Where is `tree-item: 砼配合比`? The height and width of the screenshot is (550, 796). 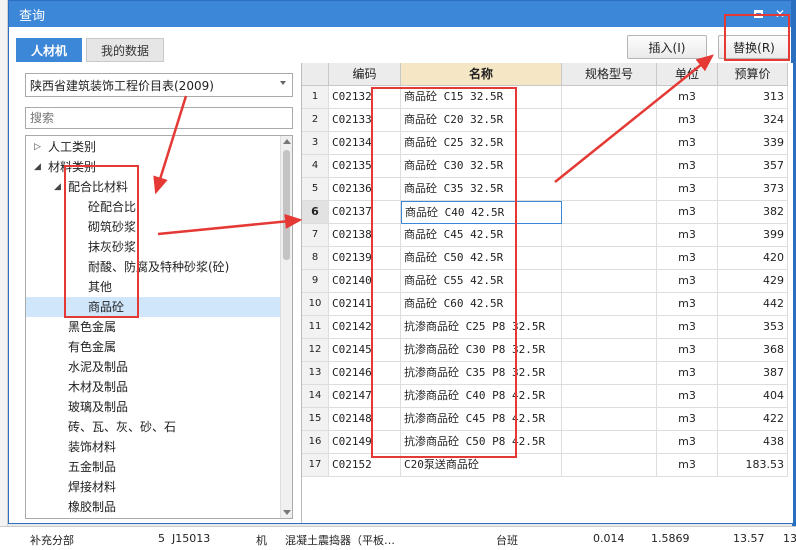 tree-item: 砼配合比 is located at coordinates (153, 207).